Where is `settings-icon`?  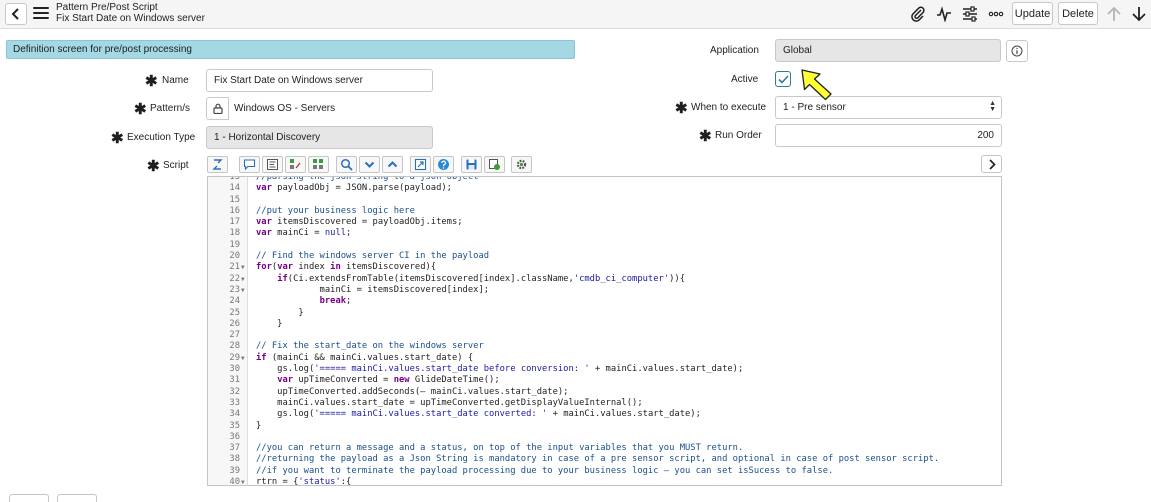 settings-icon is located at coordinates (521, 164).